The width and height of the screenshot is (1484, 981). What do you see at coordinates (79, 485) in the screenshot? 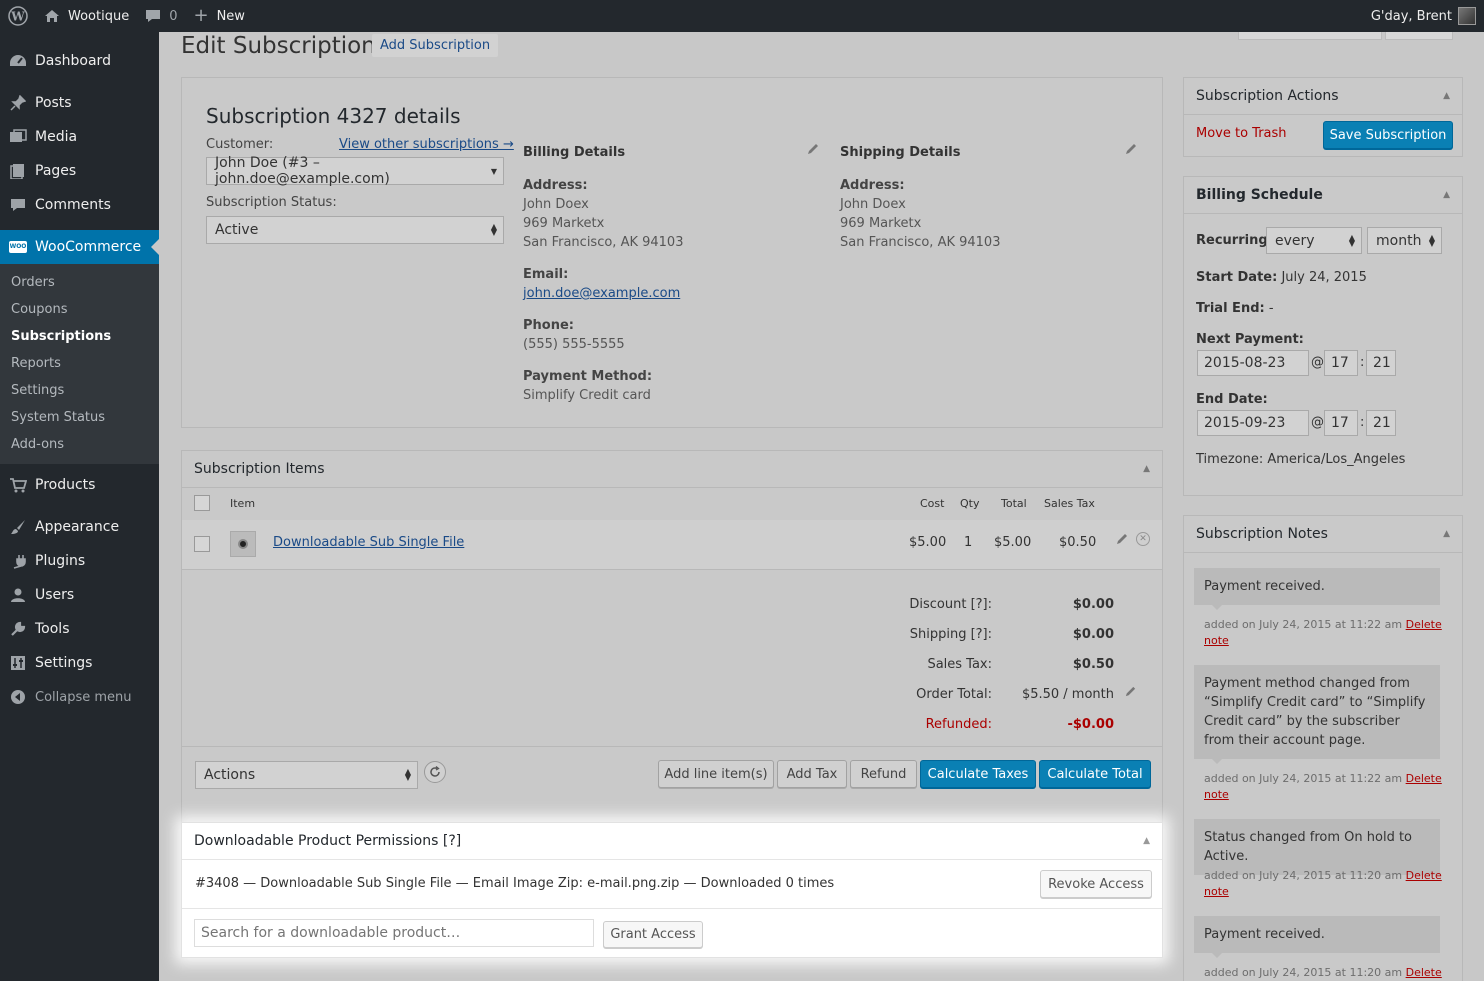
I see `menu-products: Products` at bounding box center [79, 485].